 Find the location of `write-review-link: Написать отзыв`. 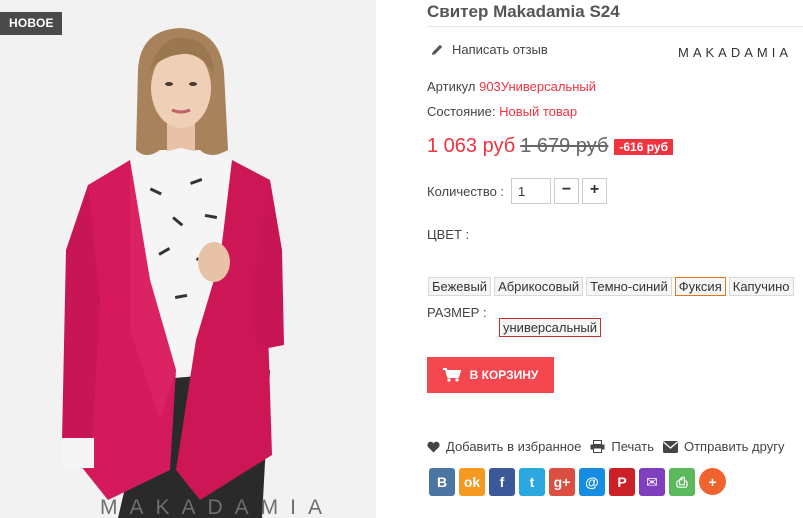

write-review-link: Написать отзыв is located at coordinates (489, 49).